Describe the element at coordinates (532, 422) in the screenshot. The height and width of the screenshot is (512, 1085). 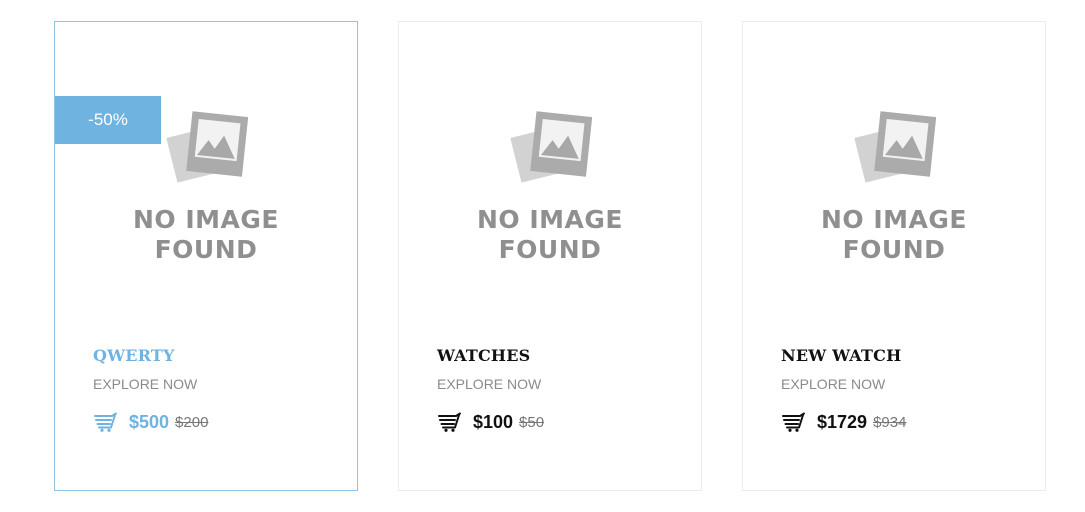
I see `old-price: $50` at that location.